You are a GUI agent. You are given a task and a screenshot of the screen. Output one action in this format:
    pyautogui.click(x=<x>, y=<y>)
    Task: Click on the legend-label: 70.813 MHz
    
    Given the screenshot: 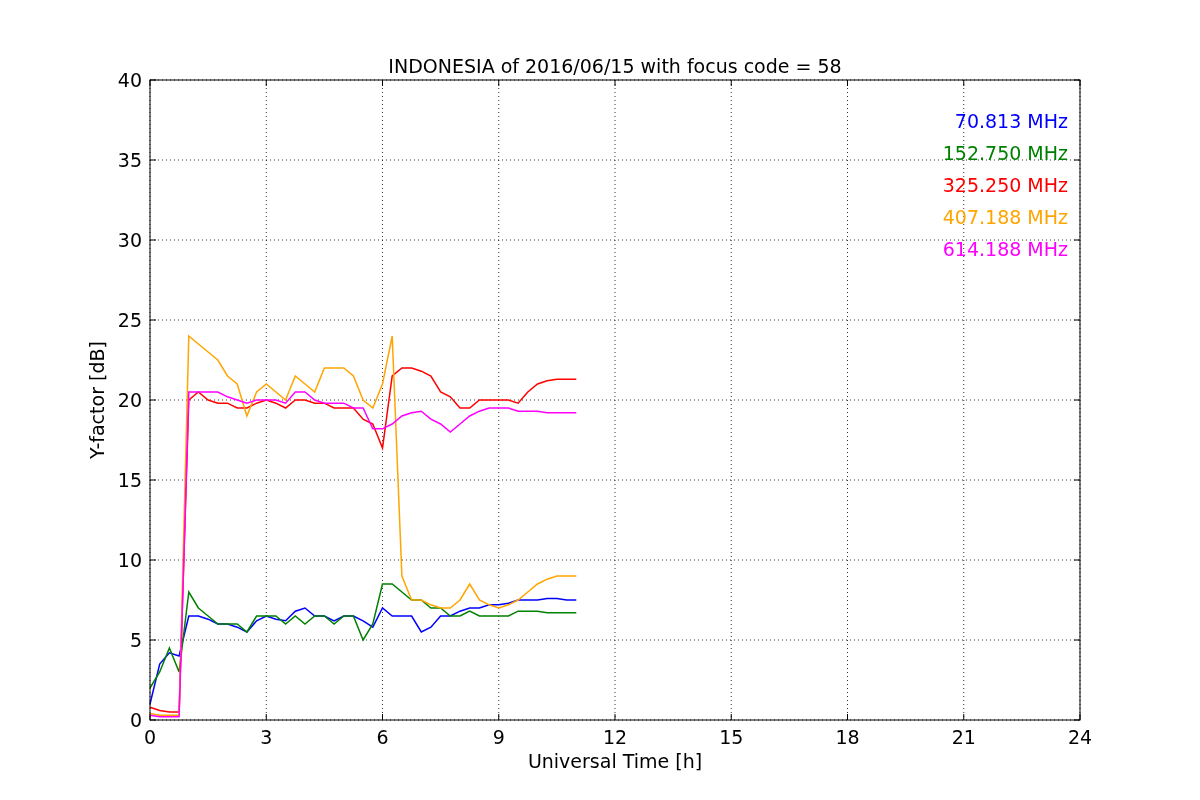 What is the action you would take?
    pyautogui.click(x=1011, y=121)
    